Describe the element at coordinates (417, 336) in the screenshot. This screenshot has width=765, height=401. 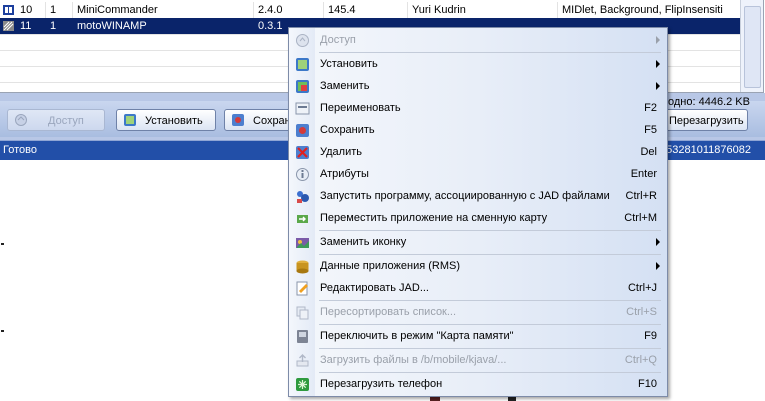
I see `menu-item-label: Переключить в режим "Карта памяти"` at that location.